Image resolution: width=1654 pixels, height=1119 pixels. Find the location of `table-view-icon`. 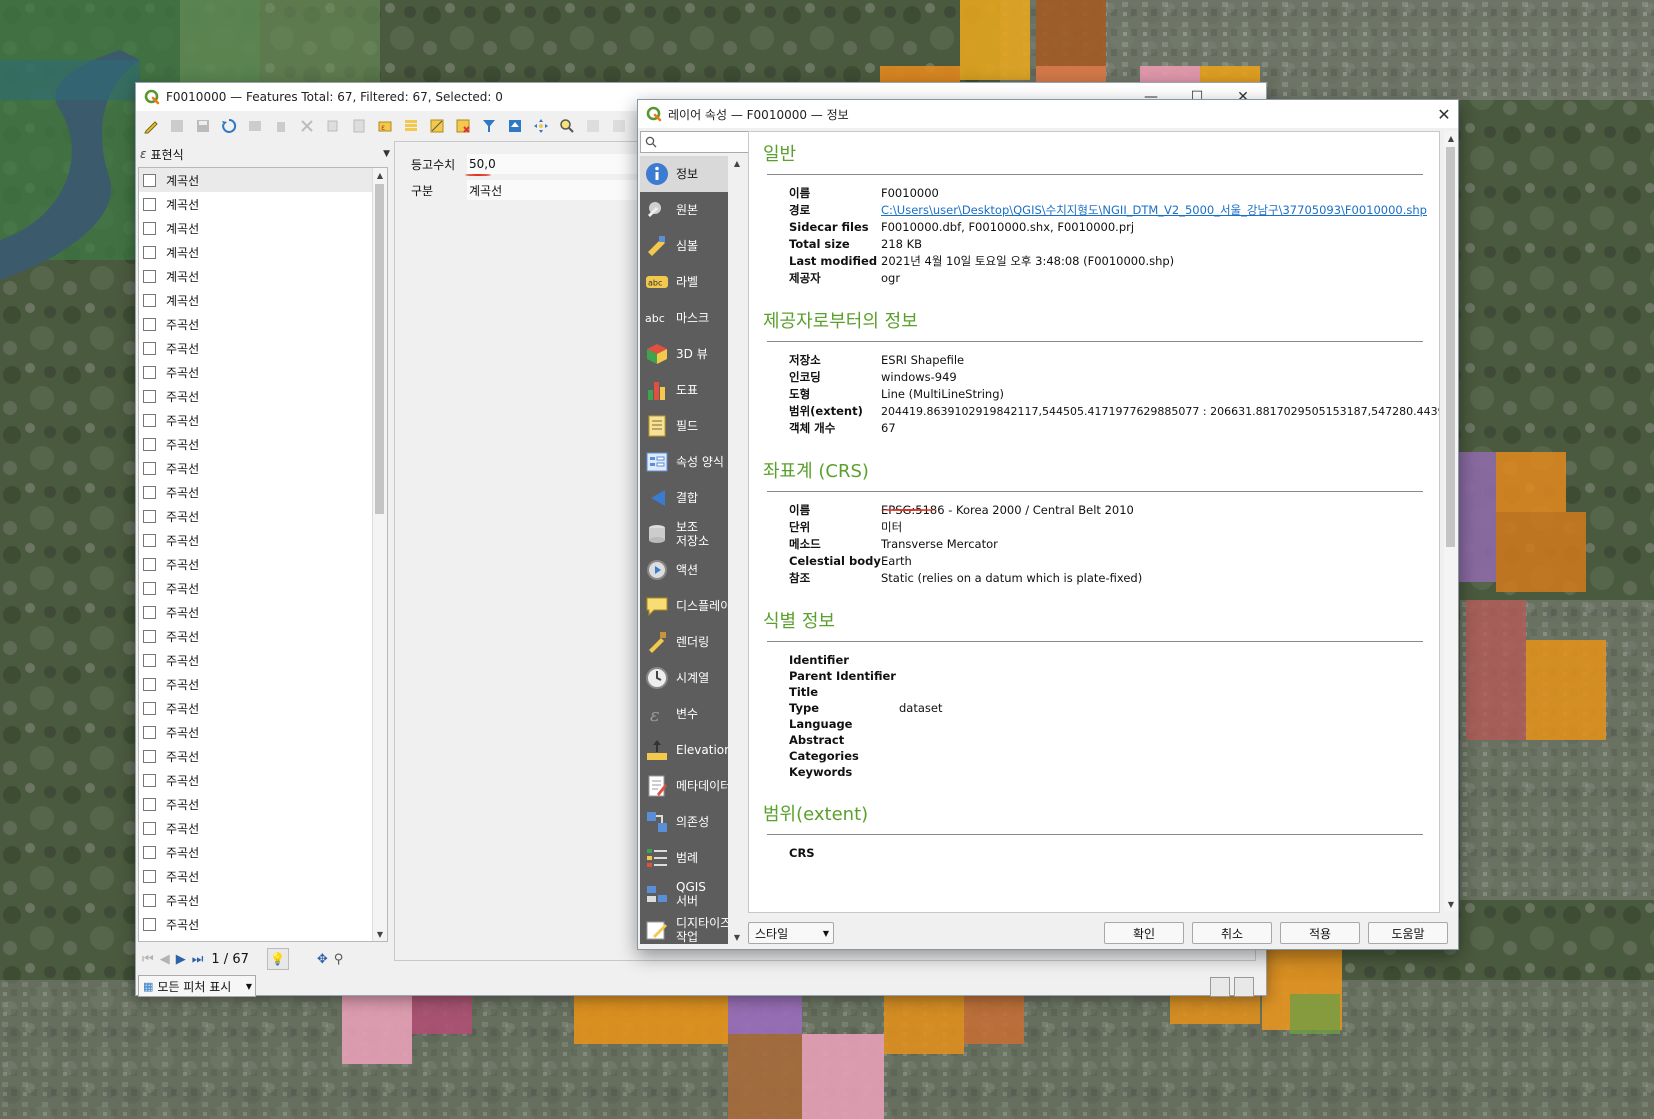

table-view-icon is located at coordinates (1244, 987).